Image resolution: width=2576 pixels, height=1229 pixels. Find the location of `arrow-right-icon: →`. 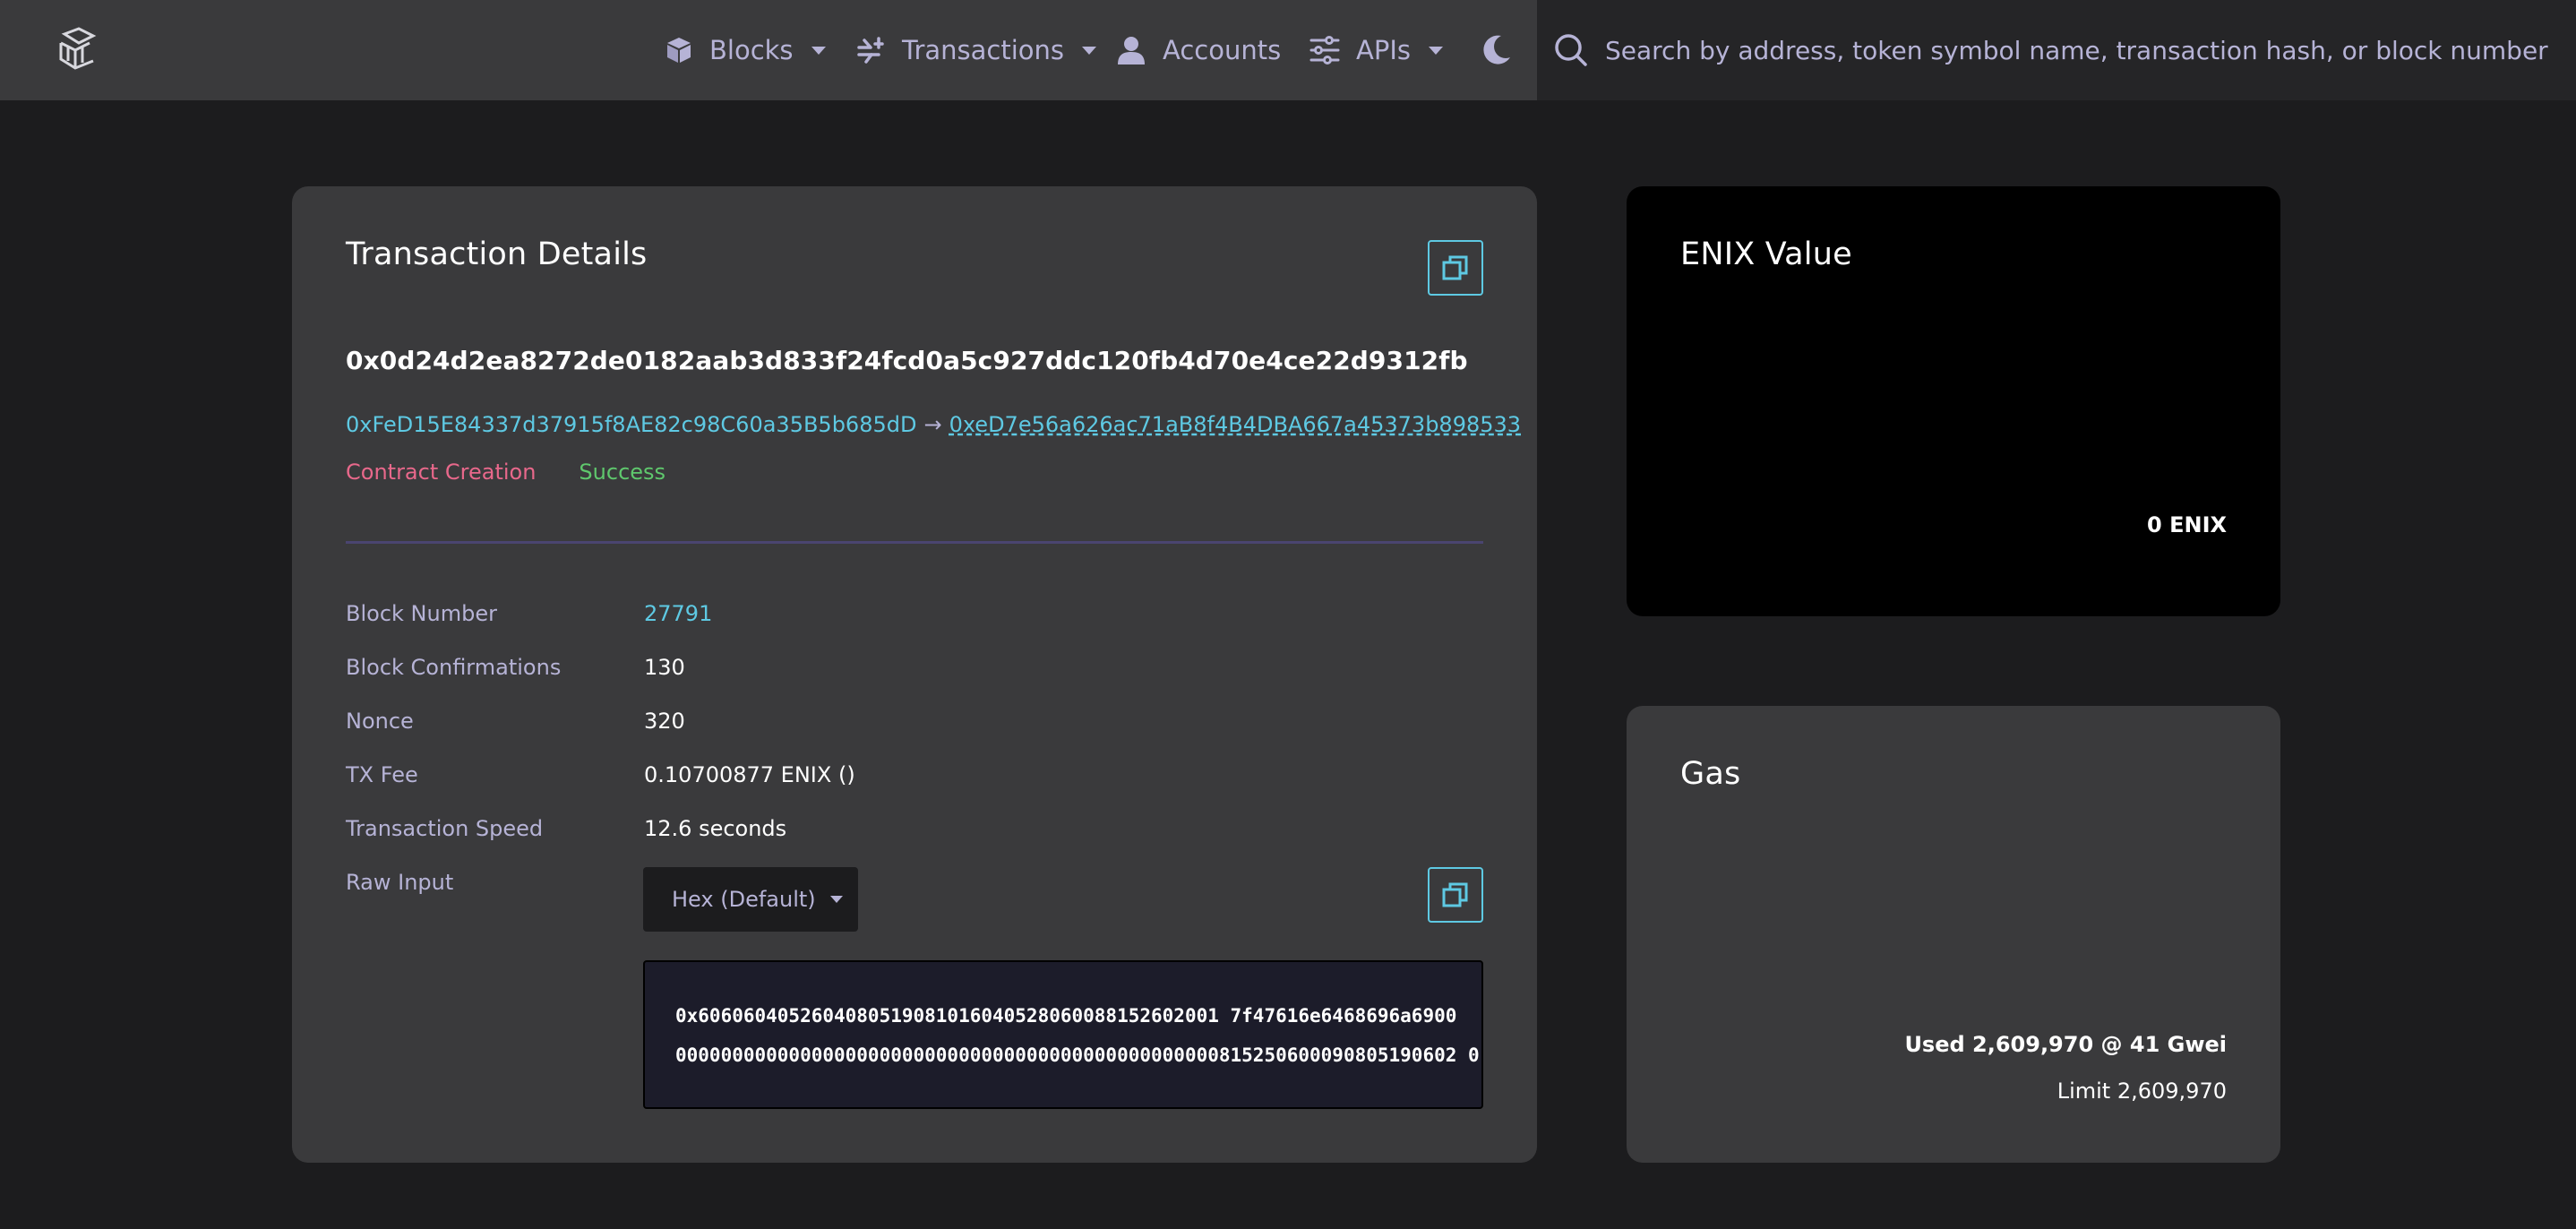

arrow-right-icon: → is located at coordinates (932, 425).